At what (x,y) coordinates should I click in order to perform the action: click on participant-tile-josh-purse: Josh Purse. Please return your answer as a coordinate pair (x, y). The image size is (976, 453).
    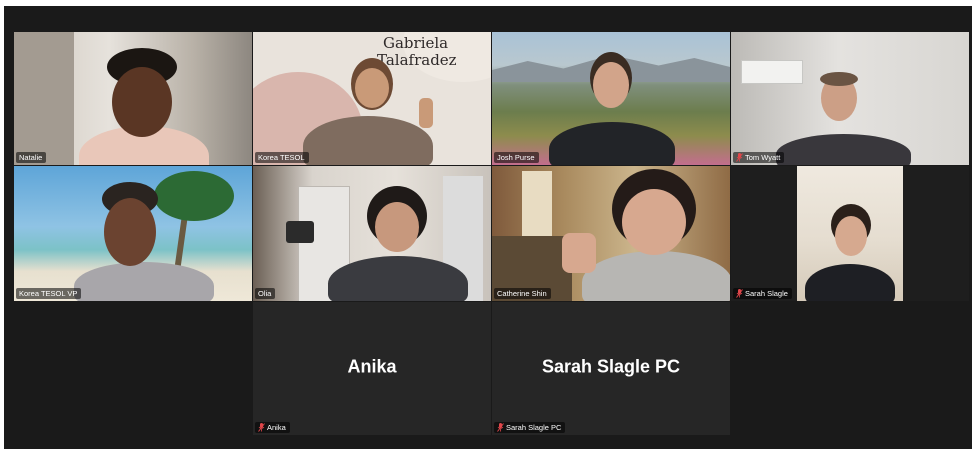
    Looking at the image, I should click on (611, 98).